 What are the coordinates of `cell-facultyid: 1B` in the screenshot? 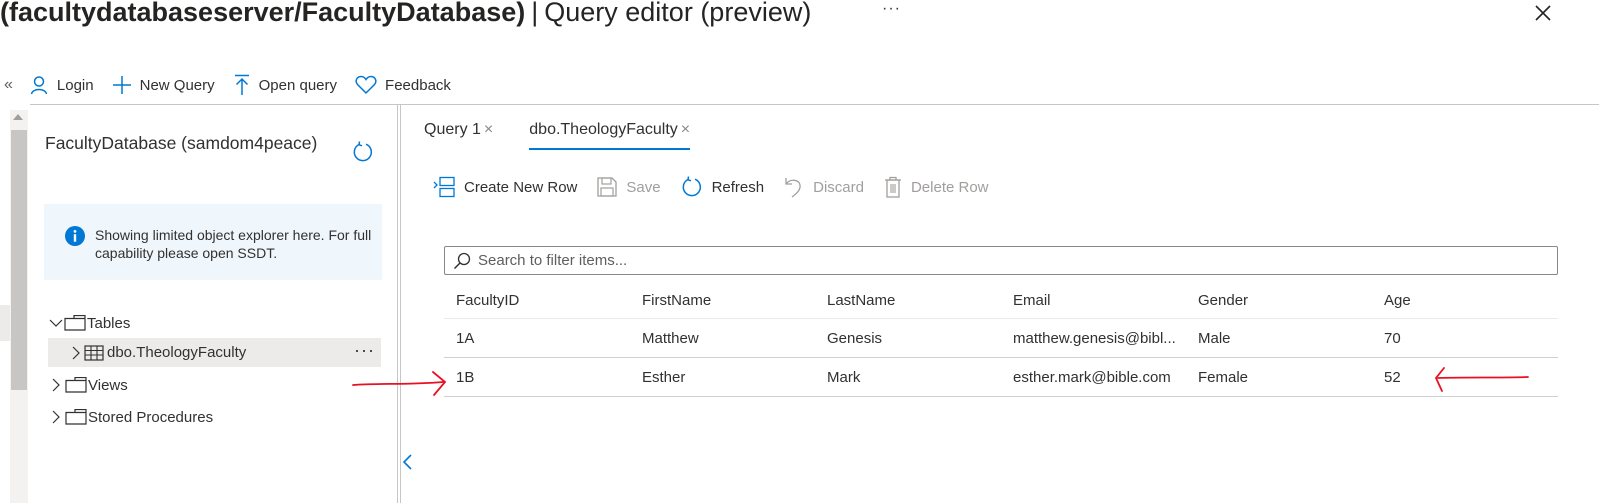 It's located at (537, 377).